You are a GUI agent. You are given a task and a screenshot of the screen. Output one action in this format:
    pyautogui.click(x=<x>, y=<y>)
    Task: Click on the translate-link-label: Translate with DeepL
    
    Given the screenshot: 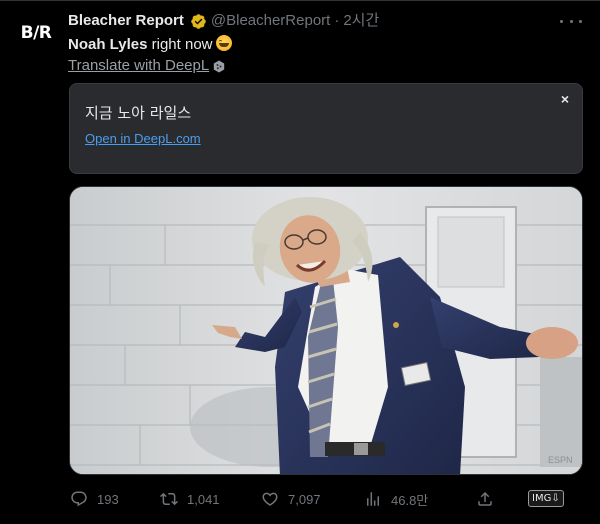 What is the action you would take?
    pyautogui.click(x=138, y=66)
    